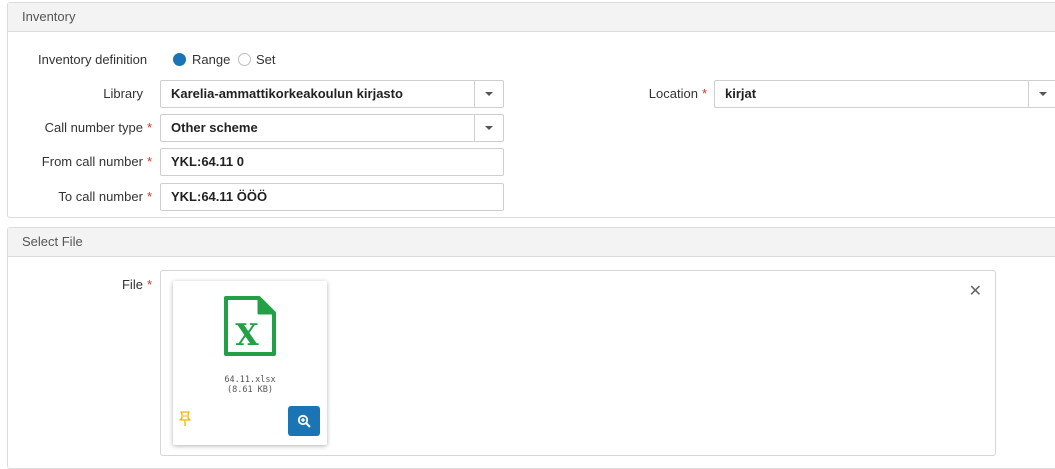 This screenshot has width=1055, height=469. I want to click on from-call-number-label: From call number *, so click(97, 162).